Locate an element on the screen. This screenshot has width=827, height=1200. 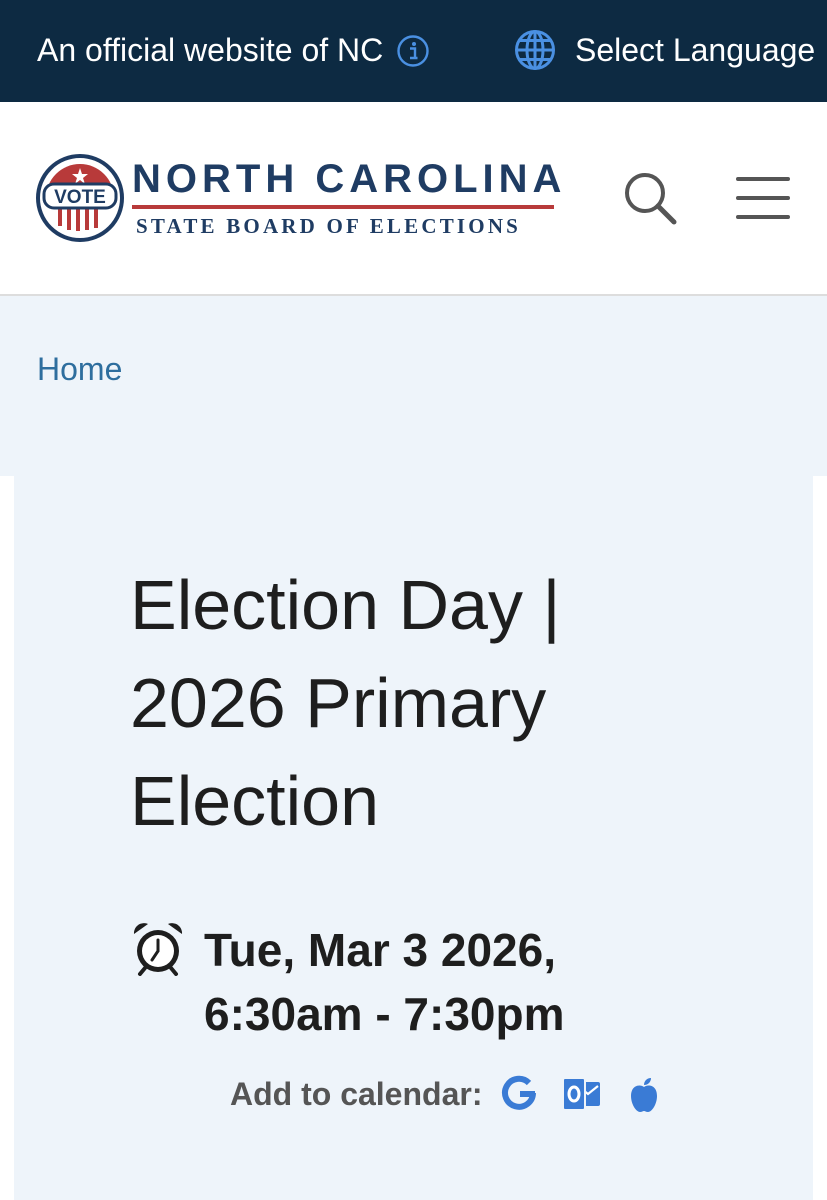
event-datetime: Tue, Mar 3 2026, 6:30am - 7:30pm is located at coordinates (377, 982).